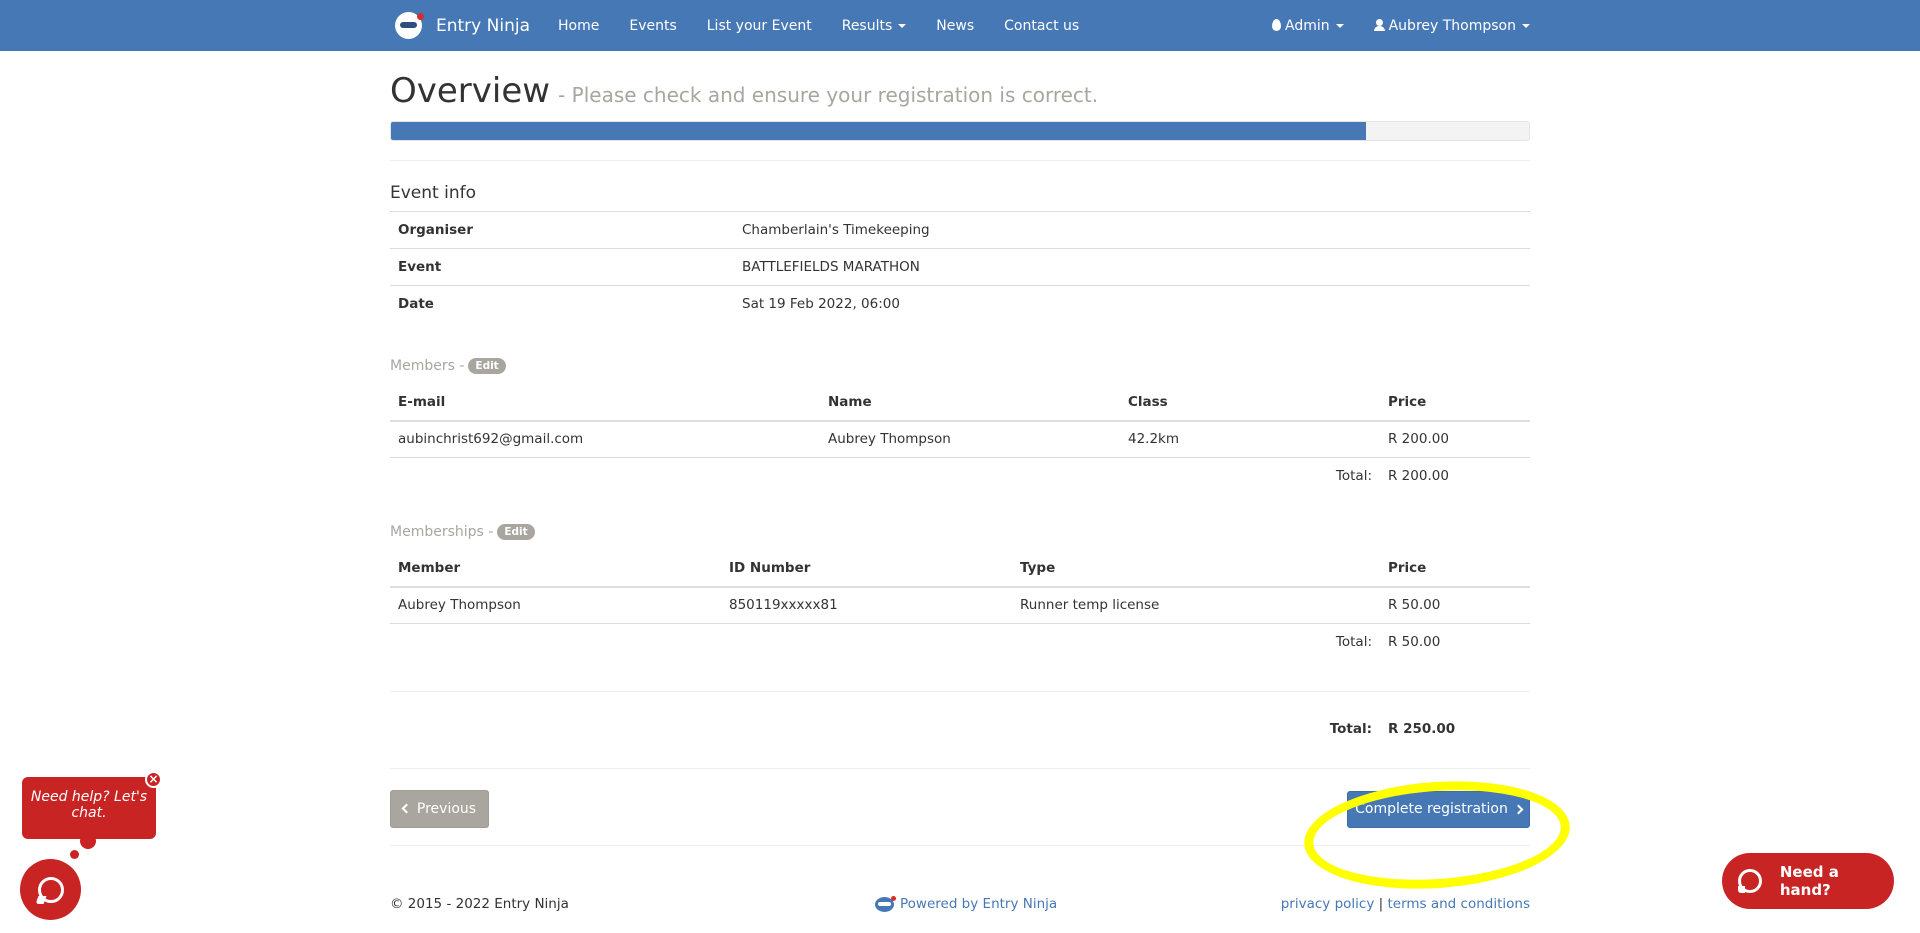 This screenshot has width=1920, height=933. I want to click on chat-launcher-button, so click(50, 889).